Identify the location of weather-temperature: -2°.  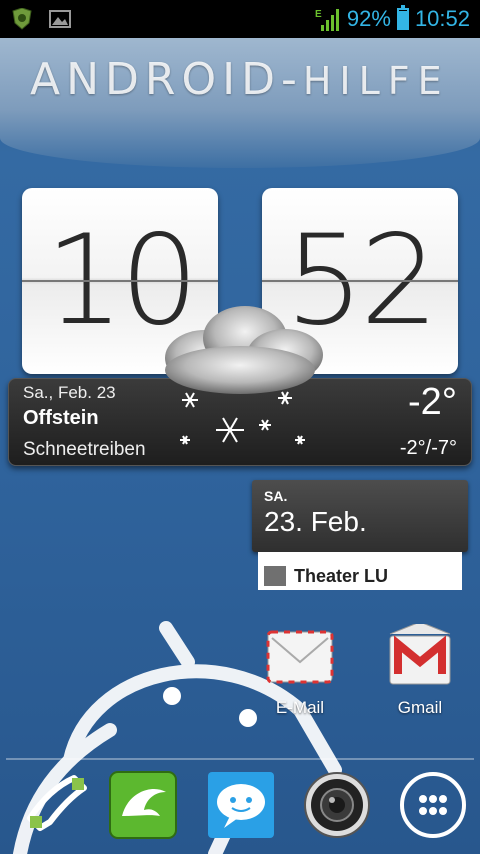
(432, 402).